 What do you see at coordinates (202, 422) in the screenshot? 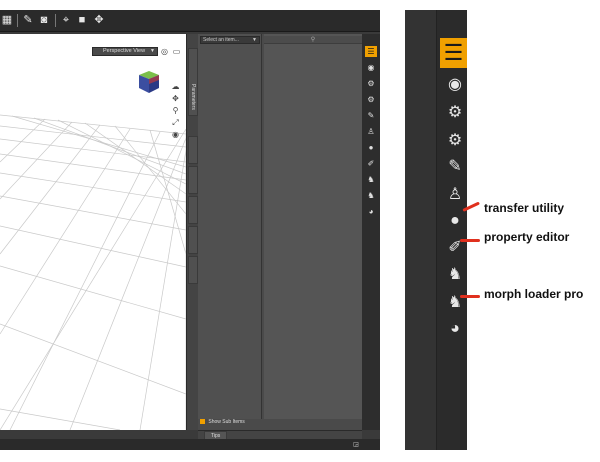
I see `checkbox-checked-icon` at bounding box center [202, 422].